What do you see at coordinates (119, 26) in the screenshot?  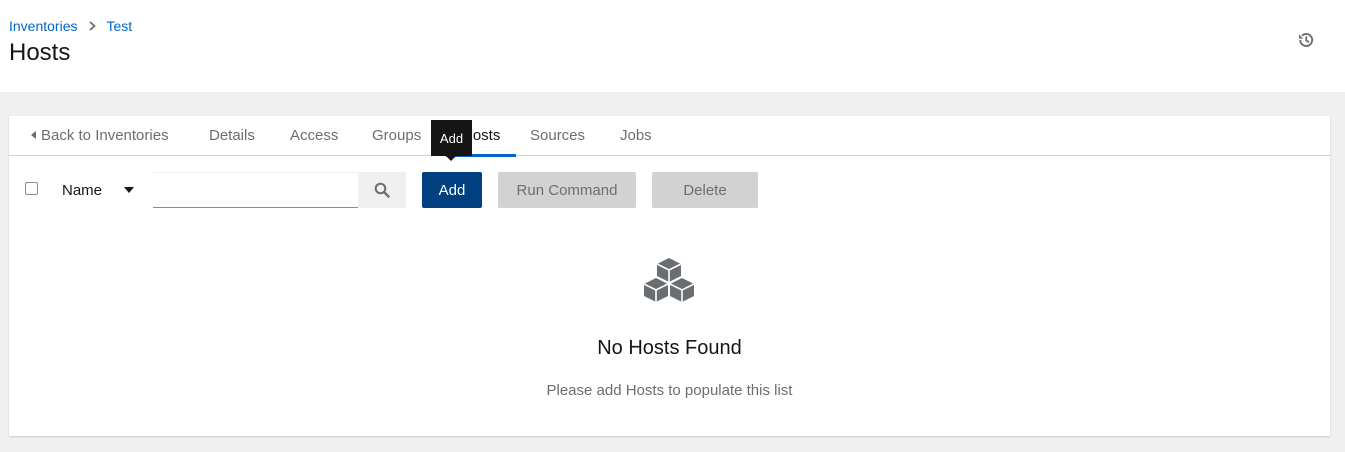 I see `breadcrumb-test-link: Test` at bounding box center [119, 26].